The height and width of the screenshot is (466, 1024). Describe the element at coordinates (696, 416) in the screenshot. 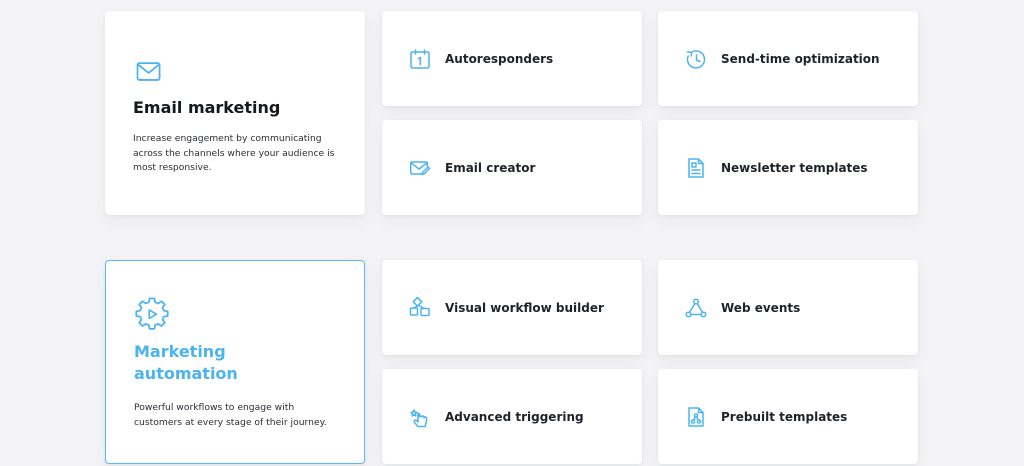

I see `document-flow-icon` at that location.